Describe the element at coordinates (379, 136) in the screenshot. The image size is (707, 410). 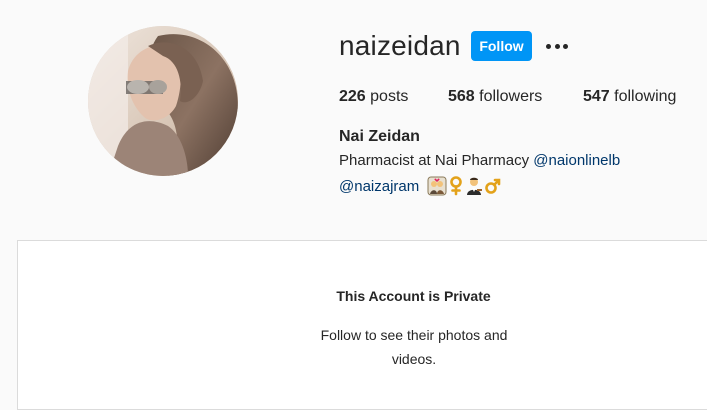
I see `profile-full-name: Nai Zeidan` at that location.